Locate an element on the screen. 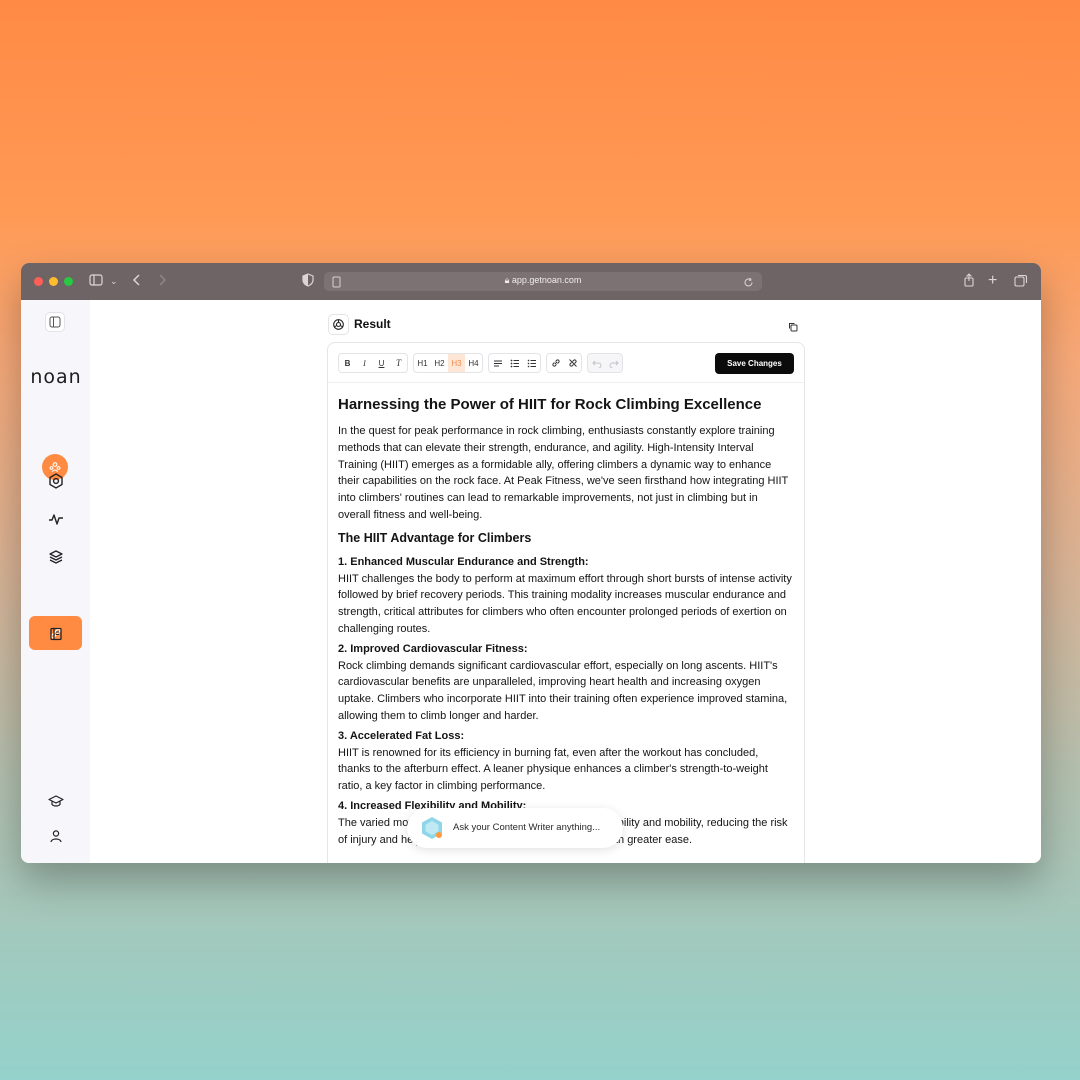  format-group: B I U T is located at coordinates (373, 363).